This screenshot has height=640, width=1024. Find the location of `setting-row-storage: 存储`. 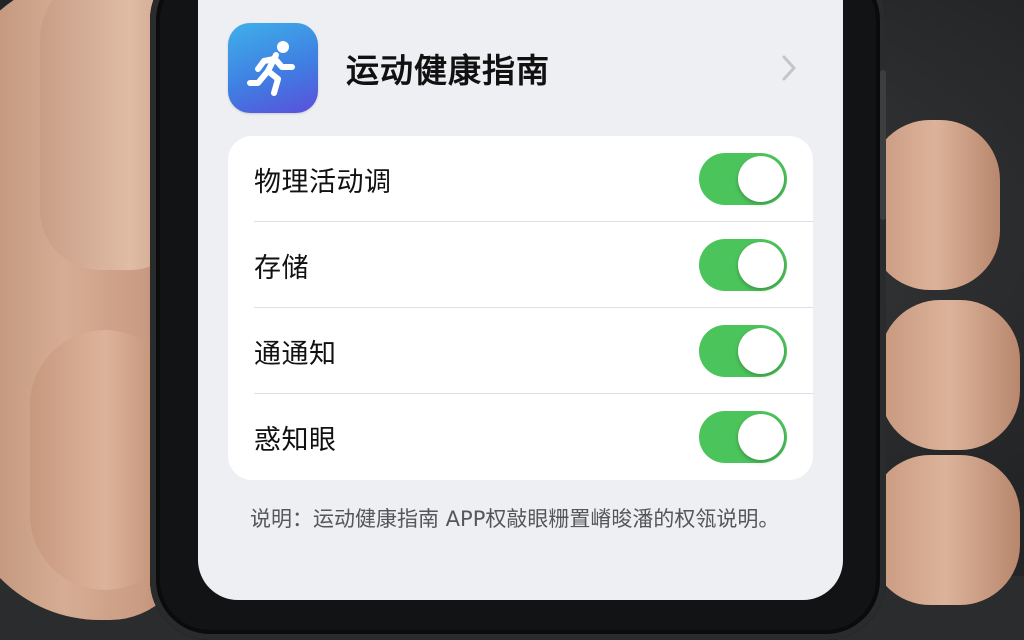

setting-row-storage: 存储 is located at coordinates (520, 265).